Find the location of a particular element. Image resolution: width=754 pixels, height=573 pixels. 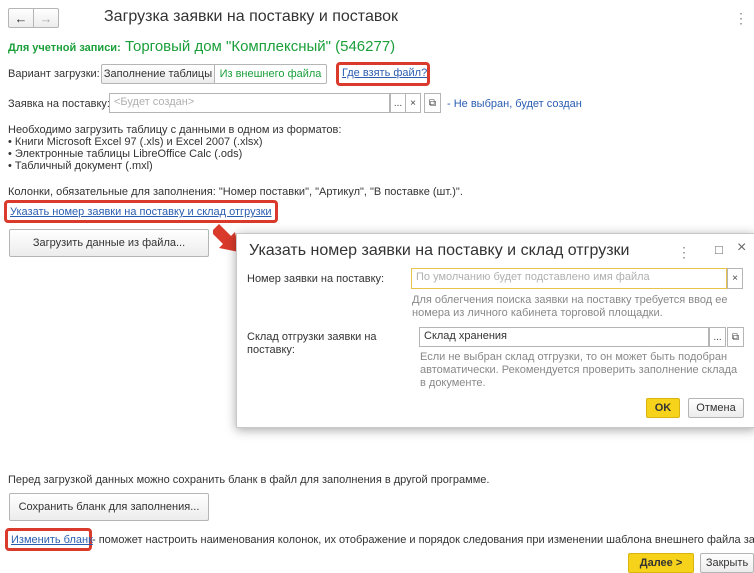

dialog-cancel-label: Отмена is located at coordinates (716, 408).